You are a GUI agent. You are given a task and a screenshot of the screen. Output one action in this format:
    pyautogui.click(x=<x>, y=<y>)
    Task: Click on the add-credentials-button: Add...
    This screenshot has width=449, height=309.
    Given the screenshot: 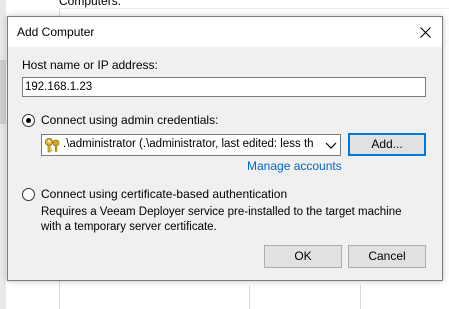 What is the action you would take?
    pyautogui.click(x=387, y=144)
    